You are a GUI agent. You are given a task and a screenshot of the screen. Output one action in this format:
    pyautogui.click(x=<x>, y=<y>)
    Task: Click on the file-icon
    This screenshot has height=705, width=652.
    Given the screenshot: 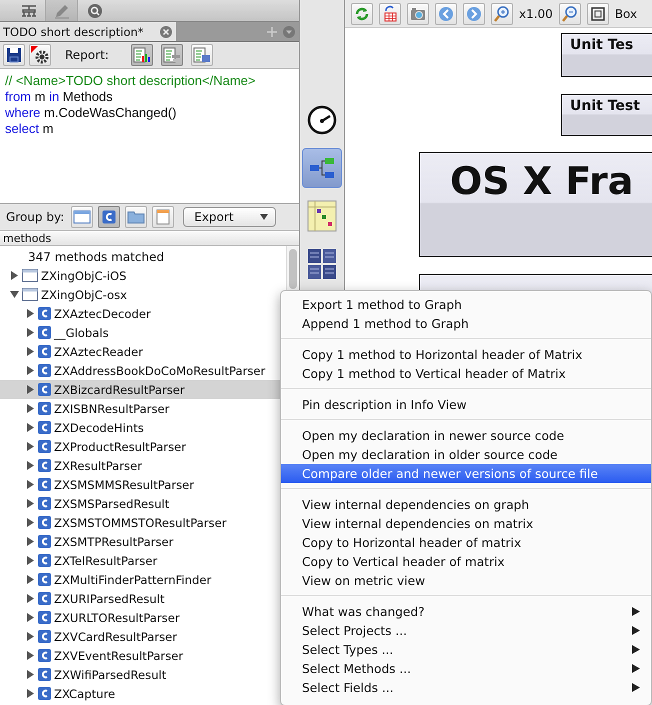 What is the action you would take?
    pyautogui.click(x=163, y=217)
    